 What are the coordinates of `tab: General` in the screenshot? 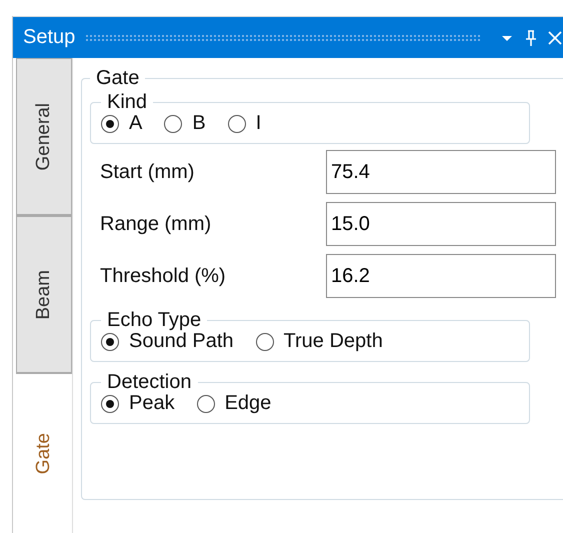 It's located at (44, 137).